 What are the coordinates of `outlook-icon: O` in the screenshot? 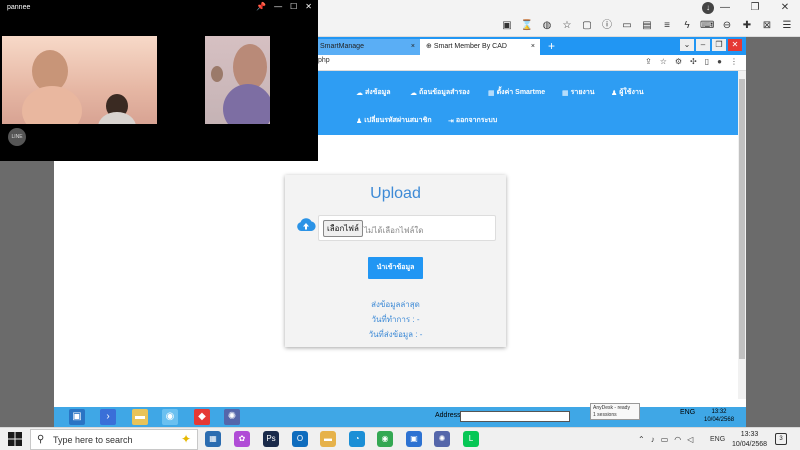 It's located at (300, 439).